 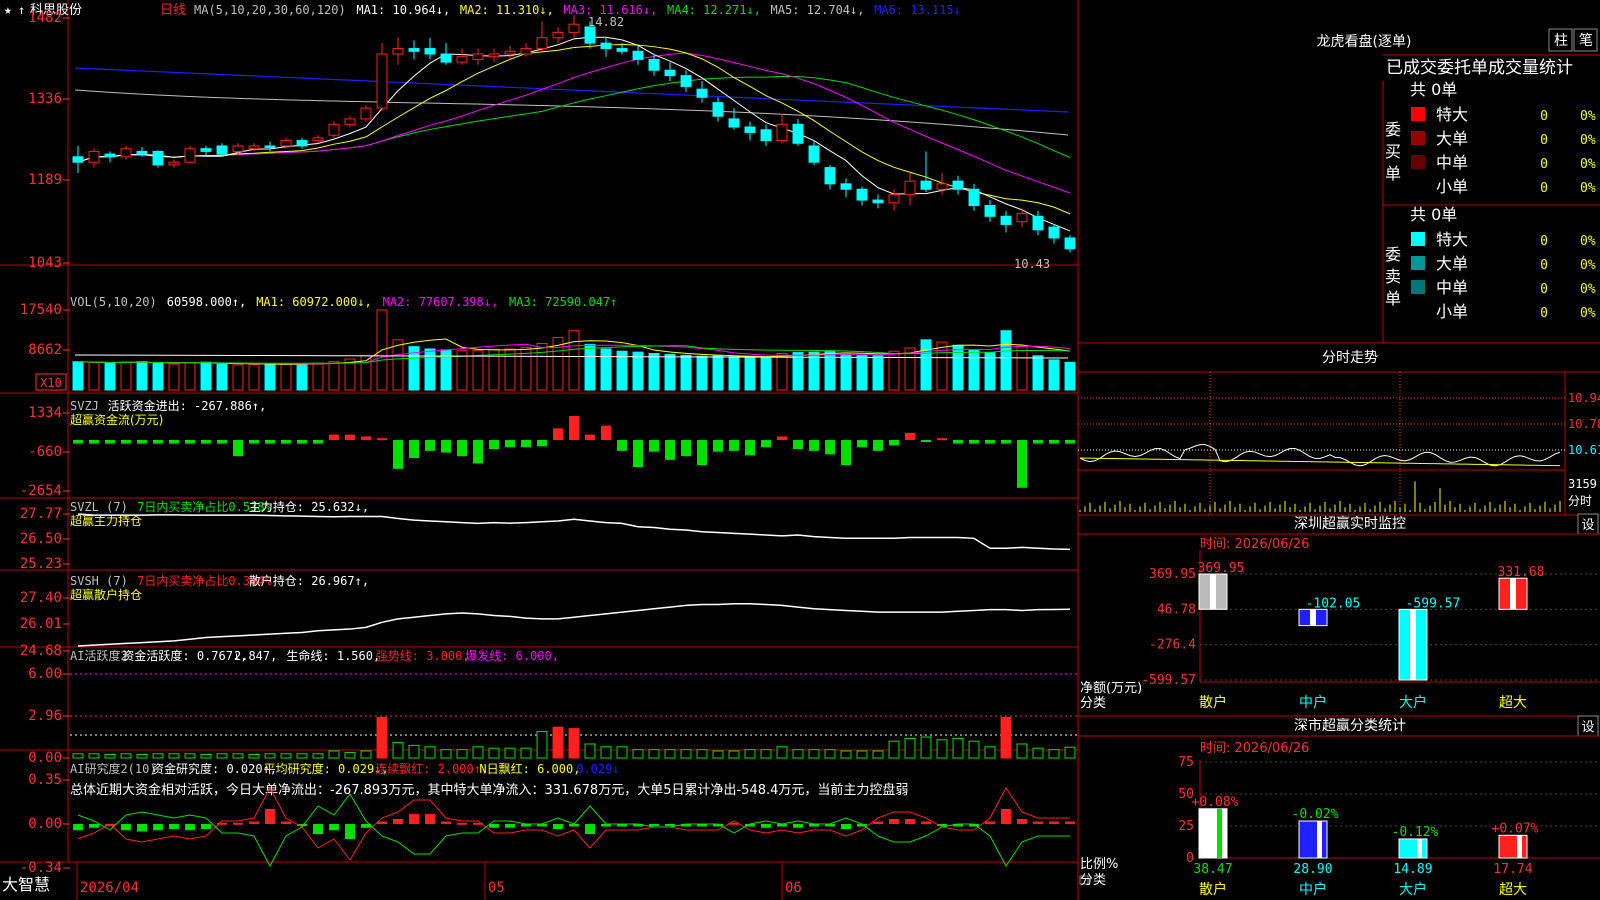 What do you see at coordinates (326, 768) in the screenshot?
I see `ai-research-legend-item: 平均研究度: 0.029↓,` at bounding box center [326, 768].